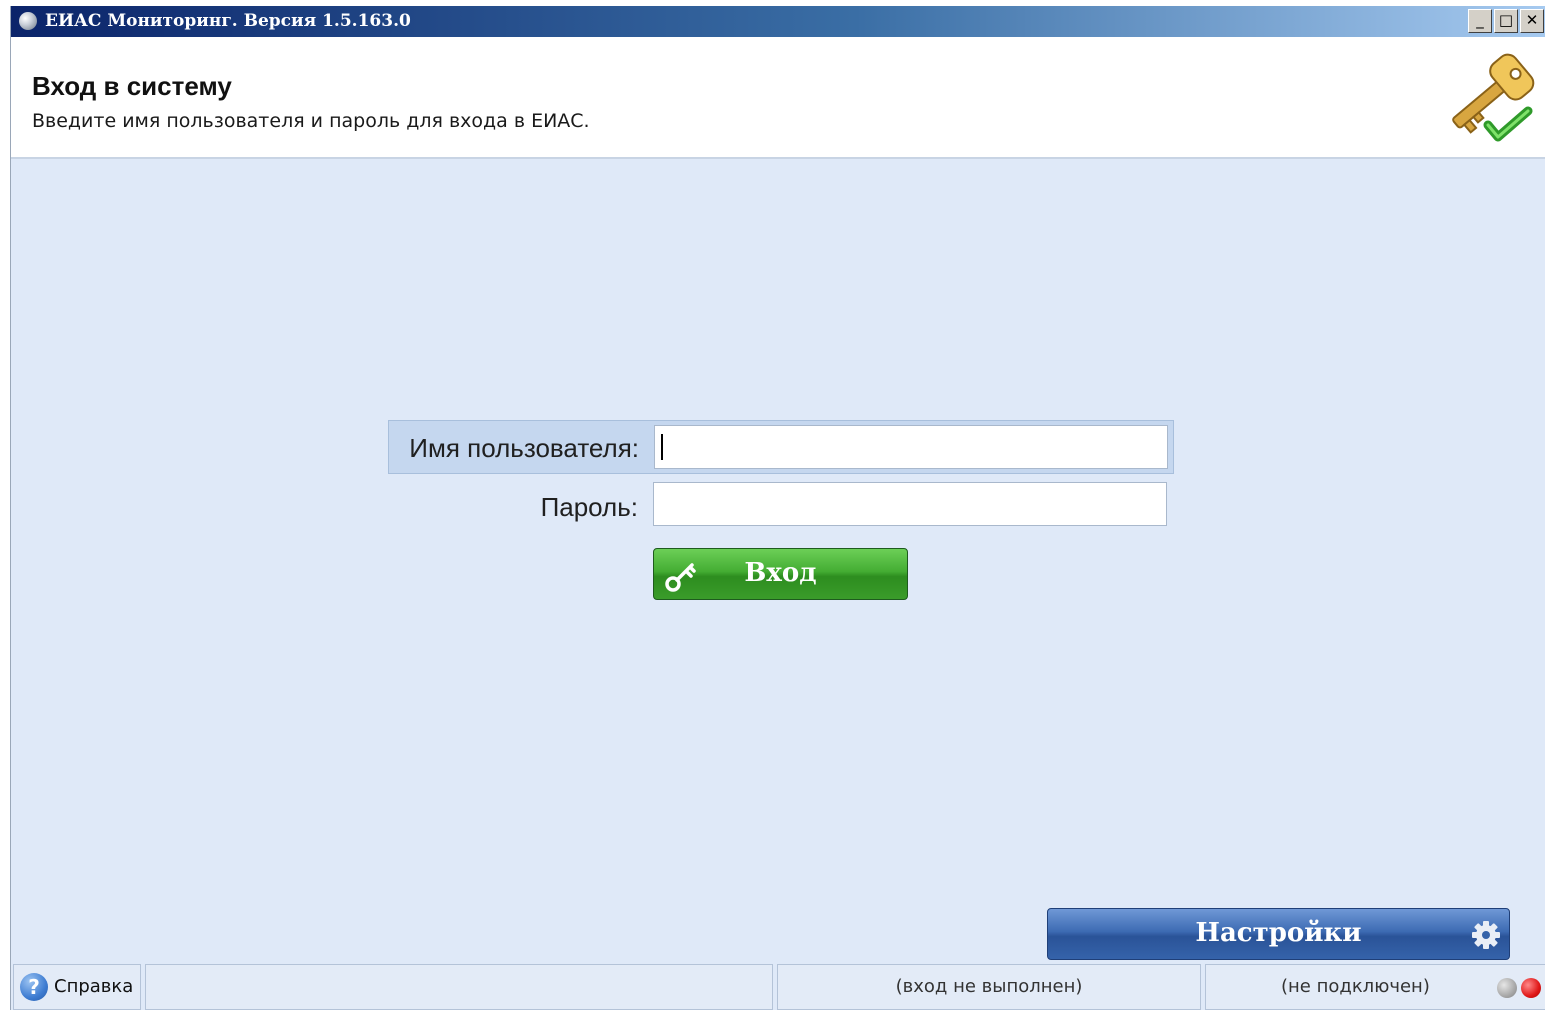 This screenshot has width=1545, height=1011. I want to click on help-button: ? Справка, so click(77, 987).